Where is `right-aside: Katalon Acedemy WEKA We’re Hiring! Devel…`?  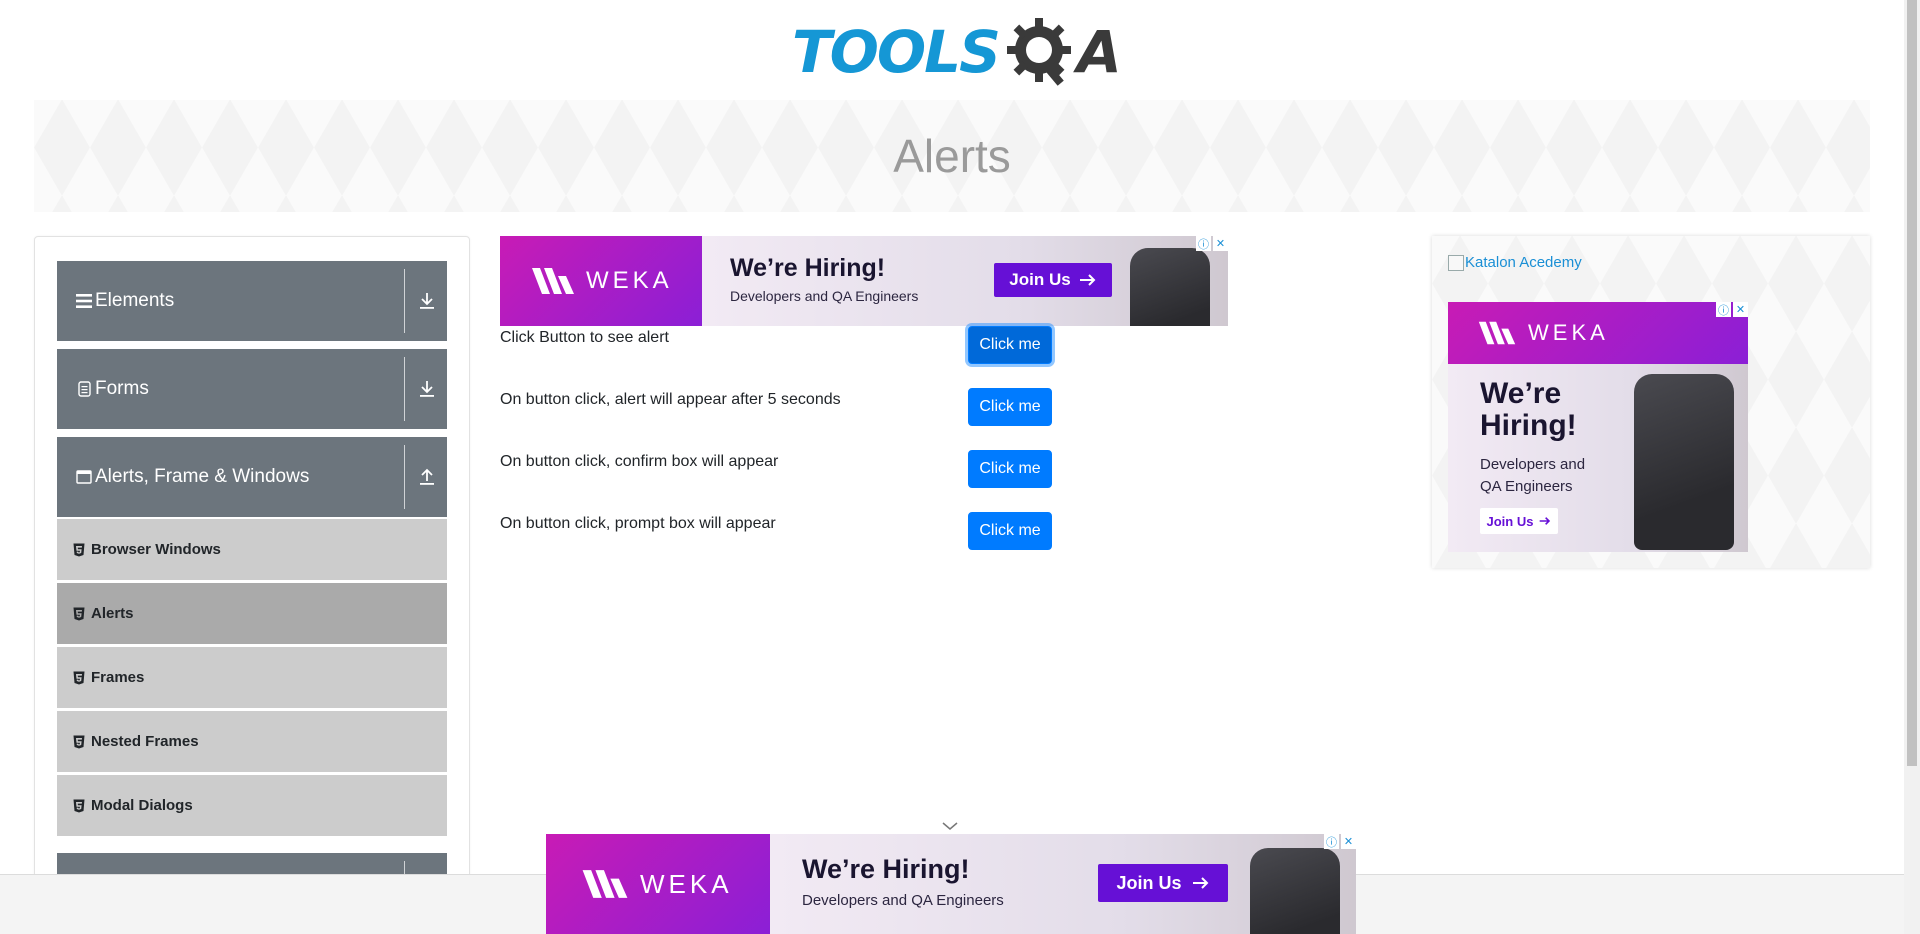
right-aside: Katalon Acedemy WEKA We’re Hiring! Devel… is located at coordinates (1651, 402).